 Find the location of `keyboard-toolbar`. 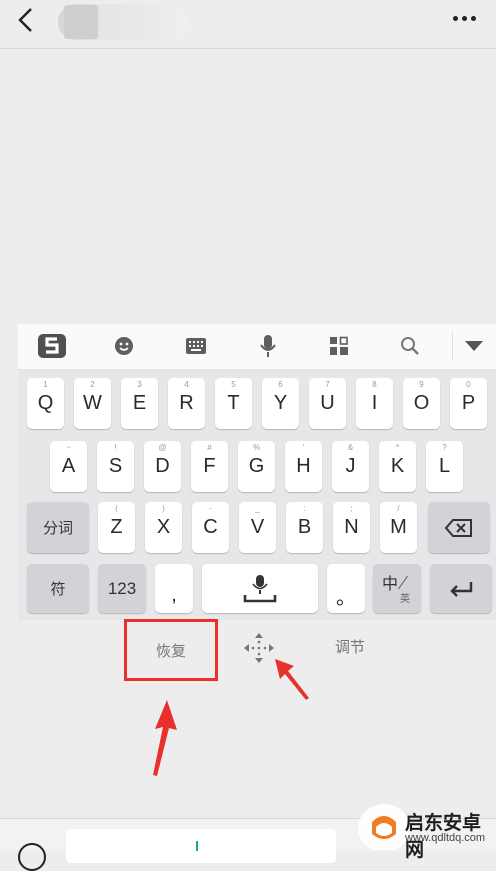

keyboard-toolbar is located at coordinates (257, 347).